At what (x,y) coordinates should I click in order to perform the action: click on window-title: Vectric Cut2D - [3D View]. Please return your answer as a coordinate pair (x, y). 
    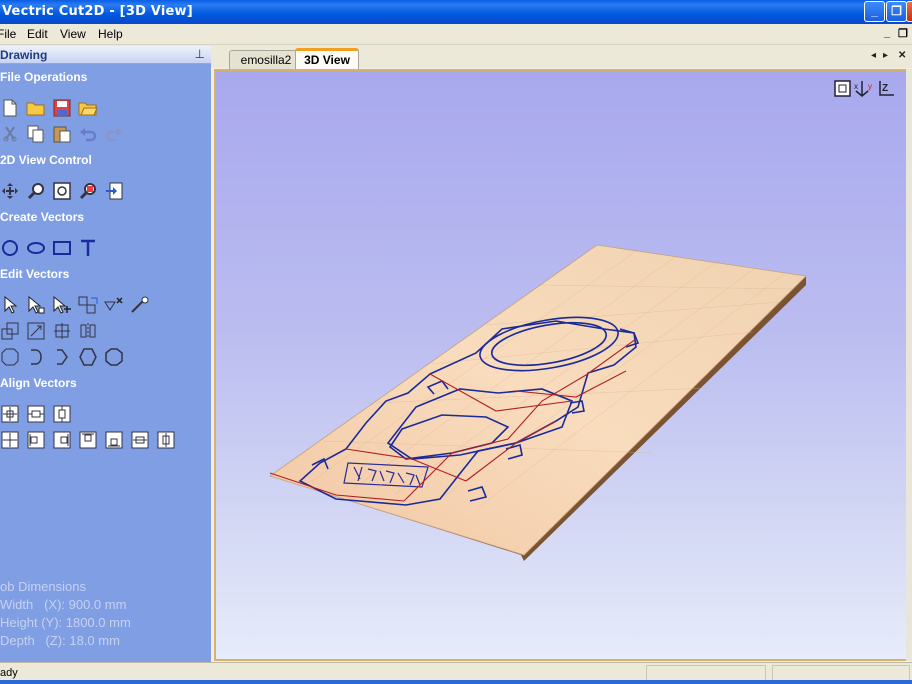
    Looking at the image, I should click on (97, 11).